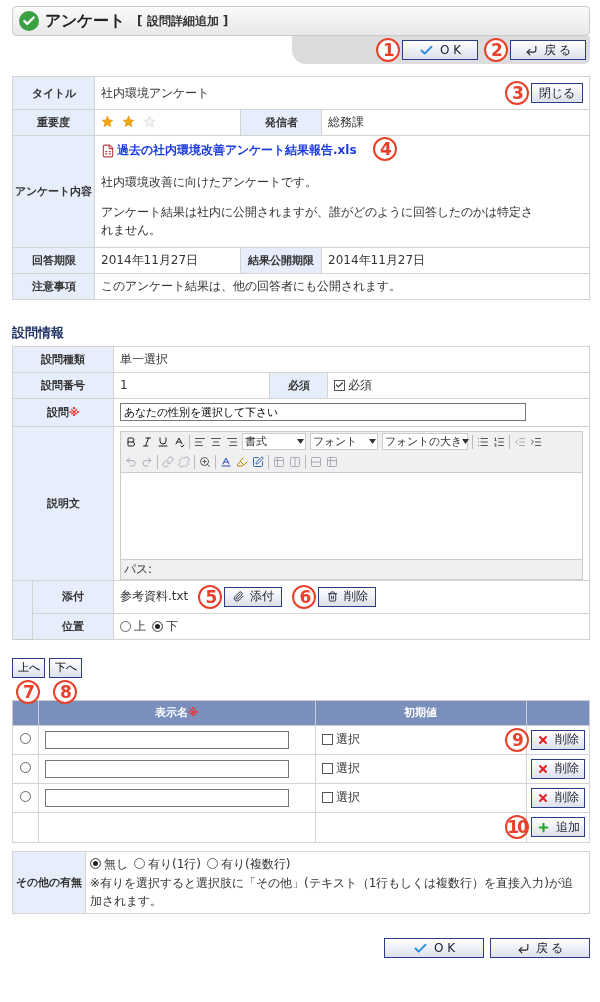  What do you see at coordinates (517, 93) in the screenshot?
I see `callout-number: 3` at bounding box center [517, 93].